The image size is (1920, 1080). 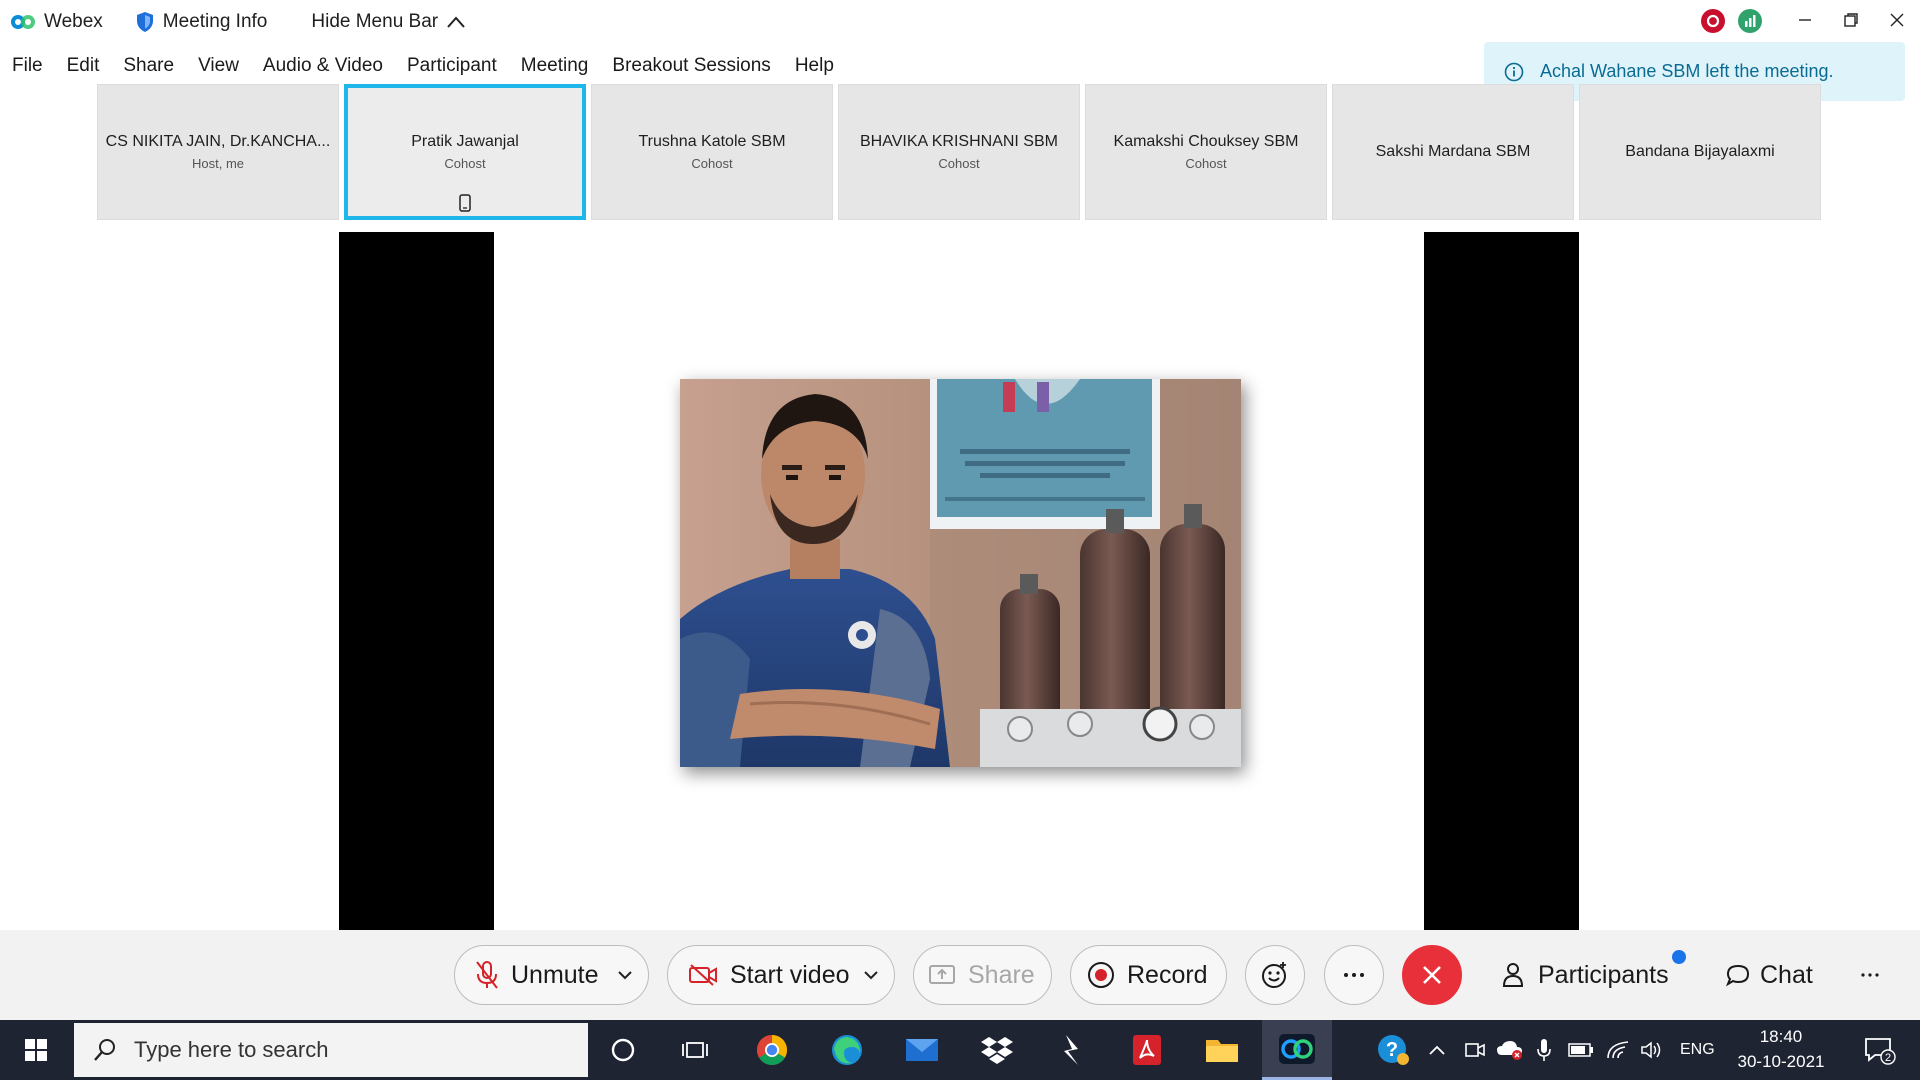 I want to click on shield-icon, so click(x=144, y=22).